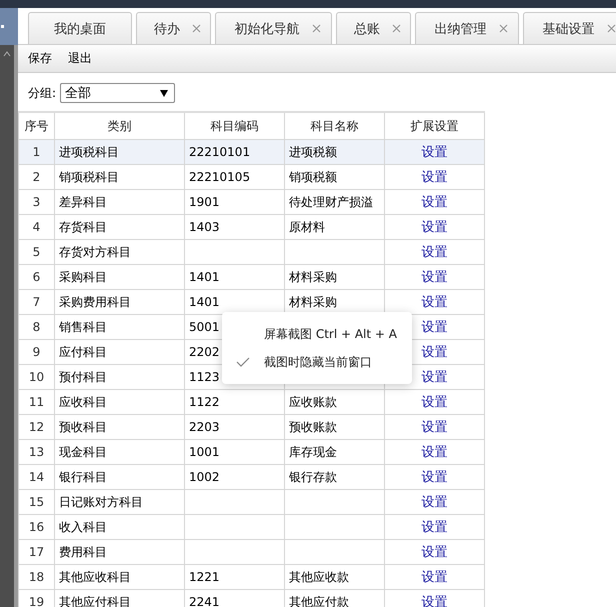  Describe the element at coordinates (251, 452) in the screenshot. I see `table-row: 13 现金科目 1001 库存现金 设置` at that location.